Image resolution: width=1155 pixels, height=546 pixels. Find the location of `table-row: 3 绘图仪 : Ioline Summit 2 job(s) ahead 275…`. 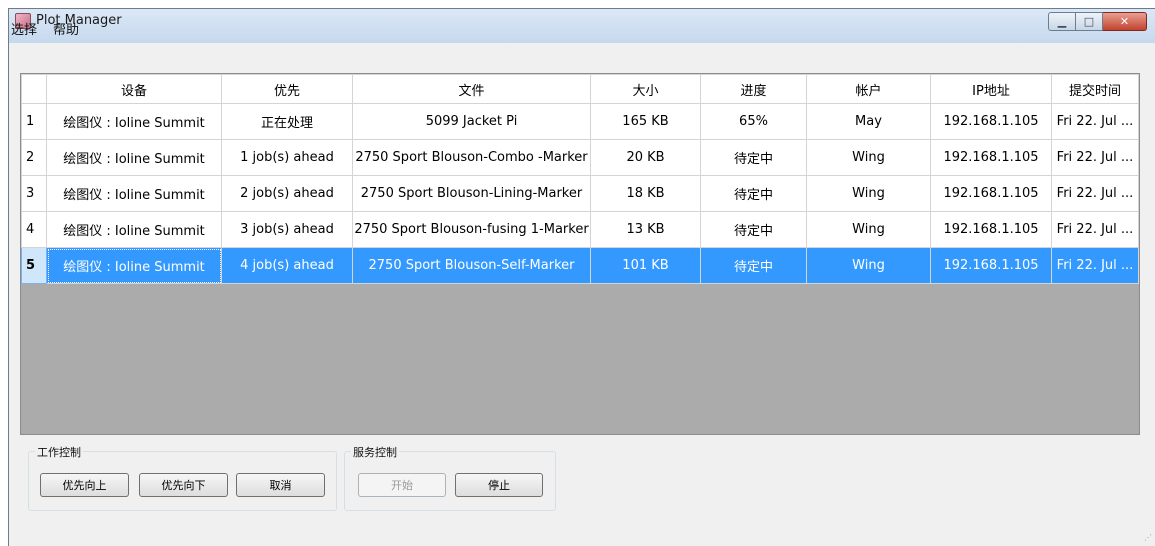

table-row: 3 绘图仪 : Ioline Summit 2 job(s) ahead 275… is located at coordinates (580, 193).